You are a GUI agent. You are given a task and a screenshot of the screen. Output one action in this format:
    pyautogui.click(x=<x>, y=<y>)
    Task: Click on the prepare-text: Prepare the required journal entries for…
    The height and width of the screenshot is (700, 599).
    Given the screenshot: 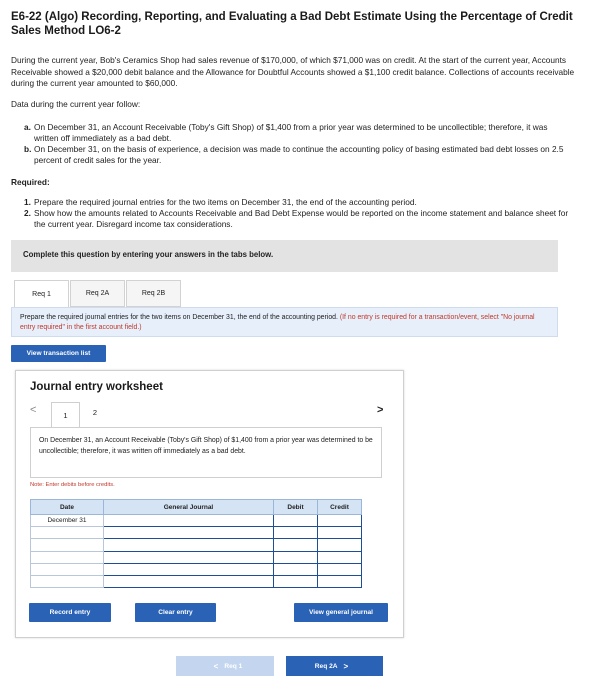 What is the action you would take?
    pyautogui.click(x=179, y=317)
    